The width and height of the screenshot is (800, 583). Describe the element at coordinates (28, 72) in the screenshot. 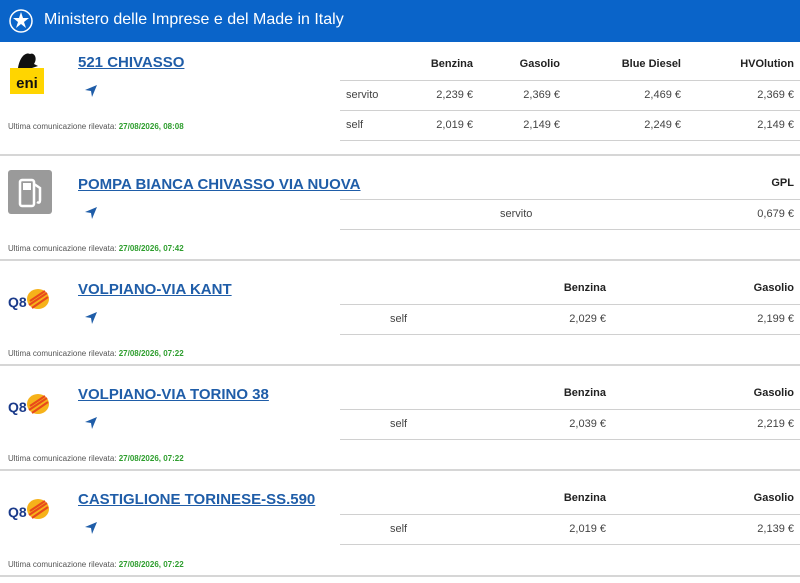

I see `eni-logo-icon: eni` at that location.